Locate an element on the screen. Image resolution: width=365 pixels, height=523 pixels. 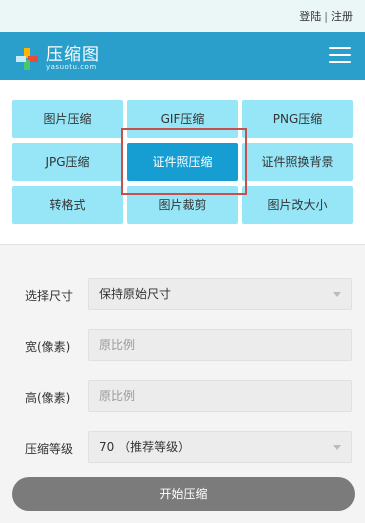
hamburger-icon is located at coordinates (340, 55).